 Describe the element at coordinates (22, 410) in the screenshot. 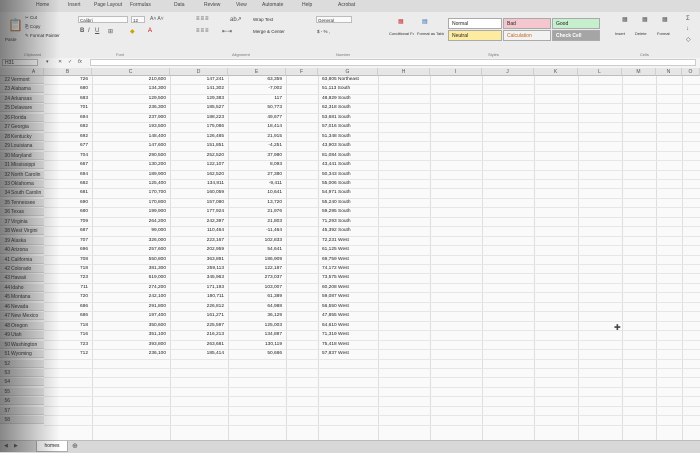

I see `row-header: 57` at that location.